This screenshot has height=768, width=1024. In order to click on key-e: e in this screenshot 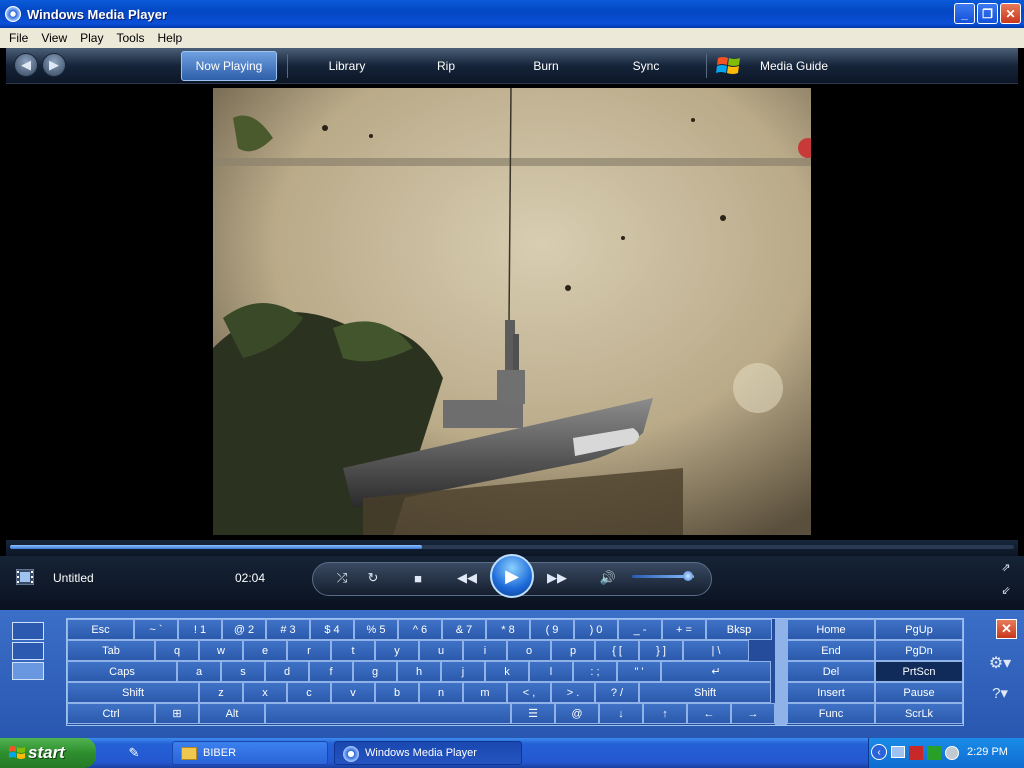, I will do `click(265, 650)`.